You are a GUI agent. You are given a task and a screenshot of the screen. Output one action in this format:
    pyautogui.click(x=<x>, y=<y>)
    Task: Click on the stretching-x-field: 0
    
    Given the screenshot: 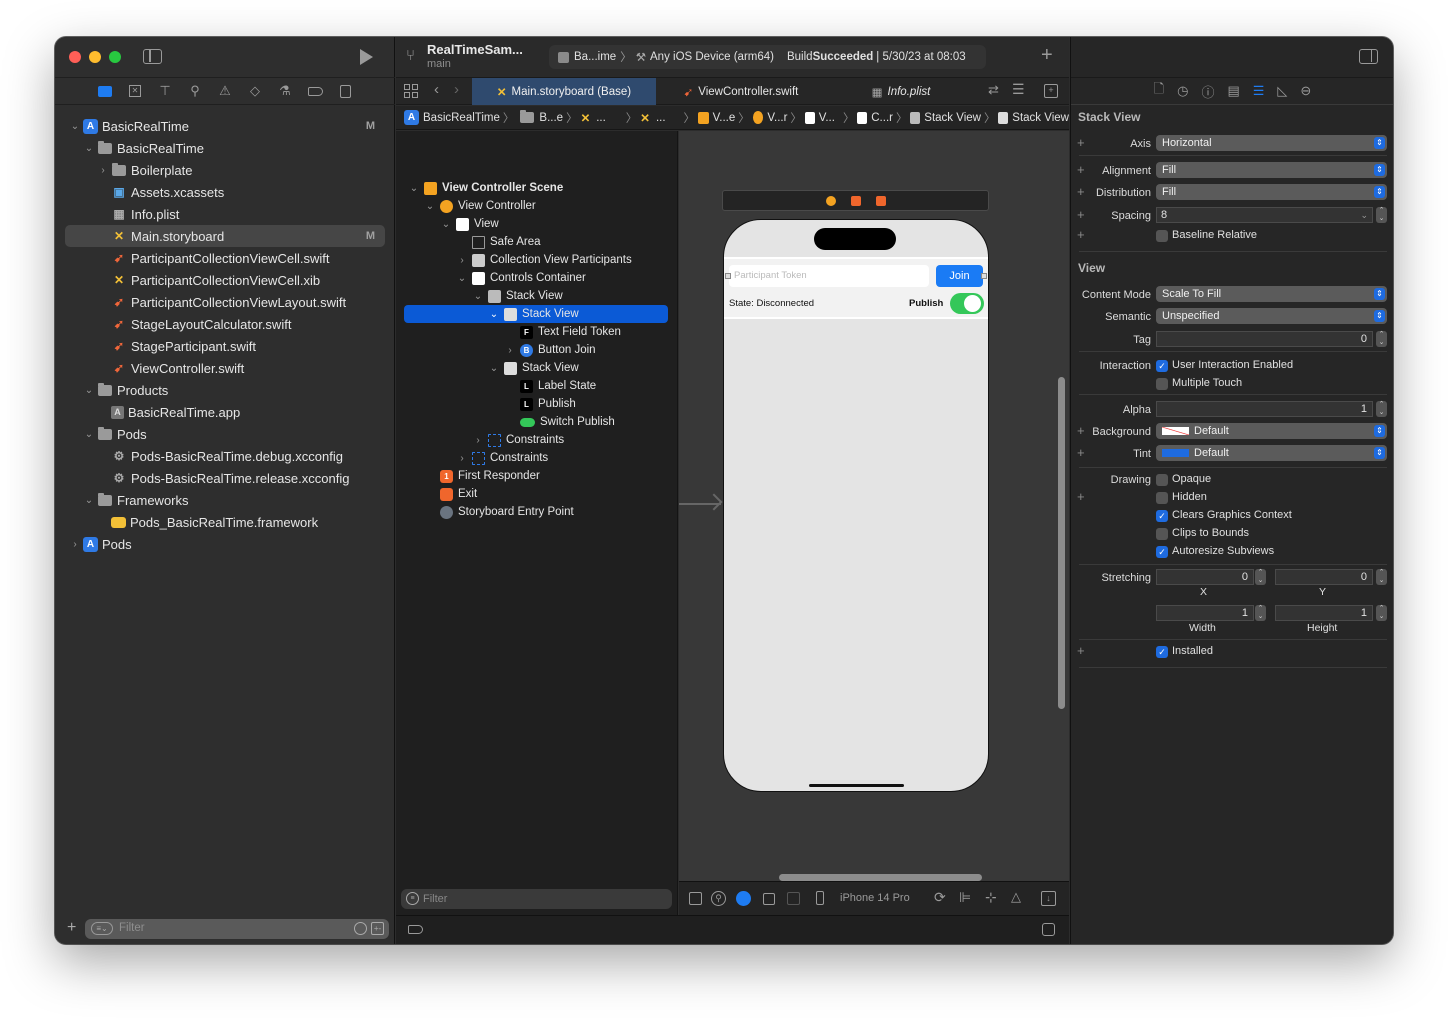 What is the action you would take?
    pyautogui.click(x=1205, y=577)
    